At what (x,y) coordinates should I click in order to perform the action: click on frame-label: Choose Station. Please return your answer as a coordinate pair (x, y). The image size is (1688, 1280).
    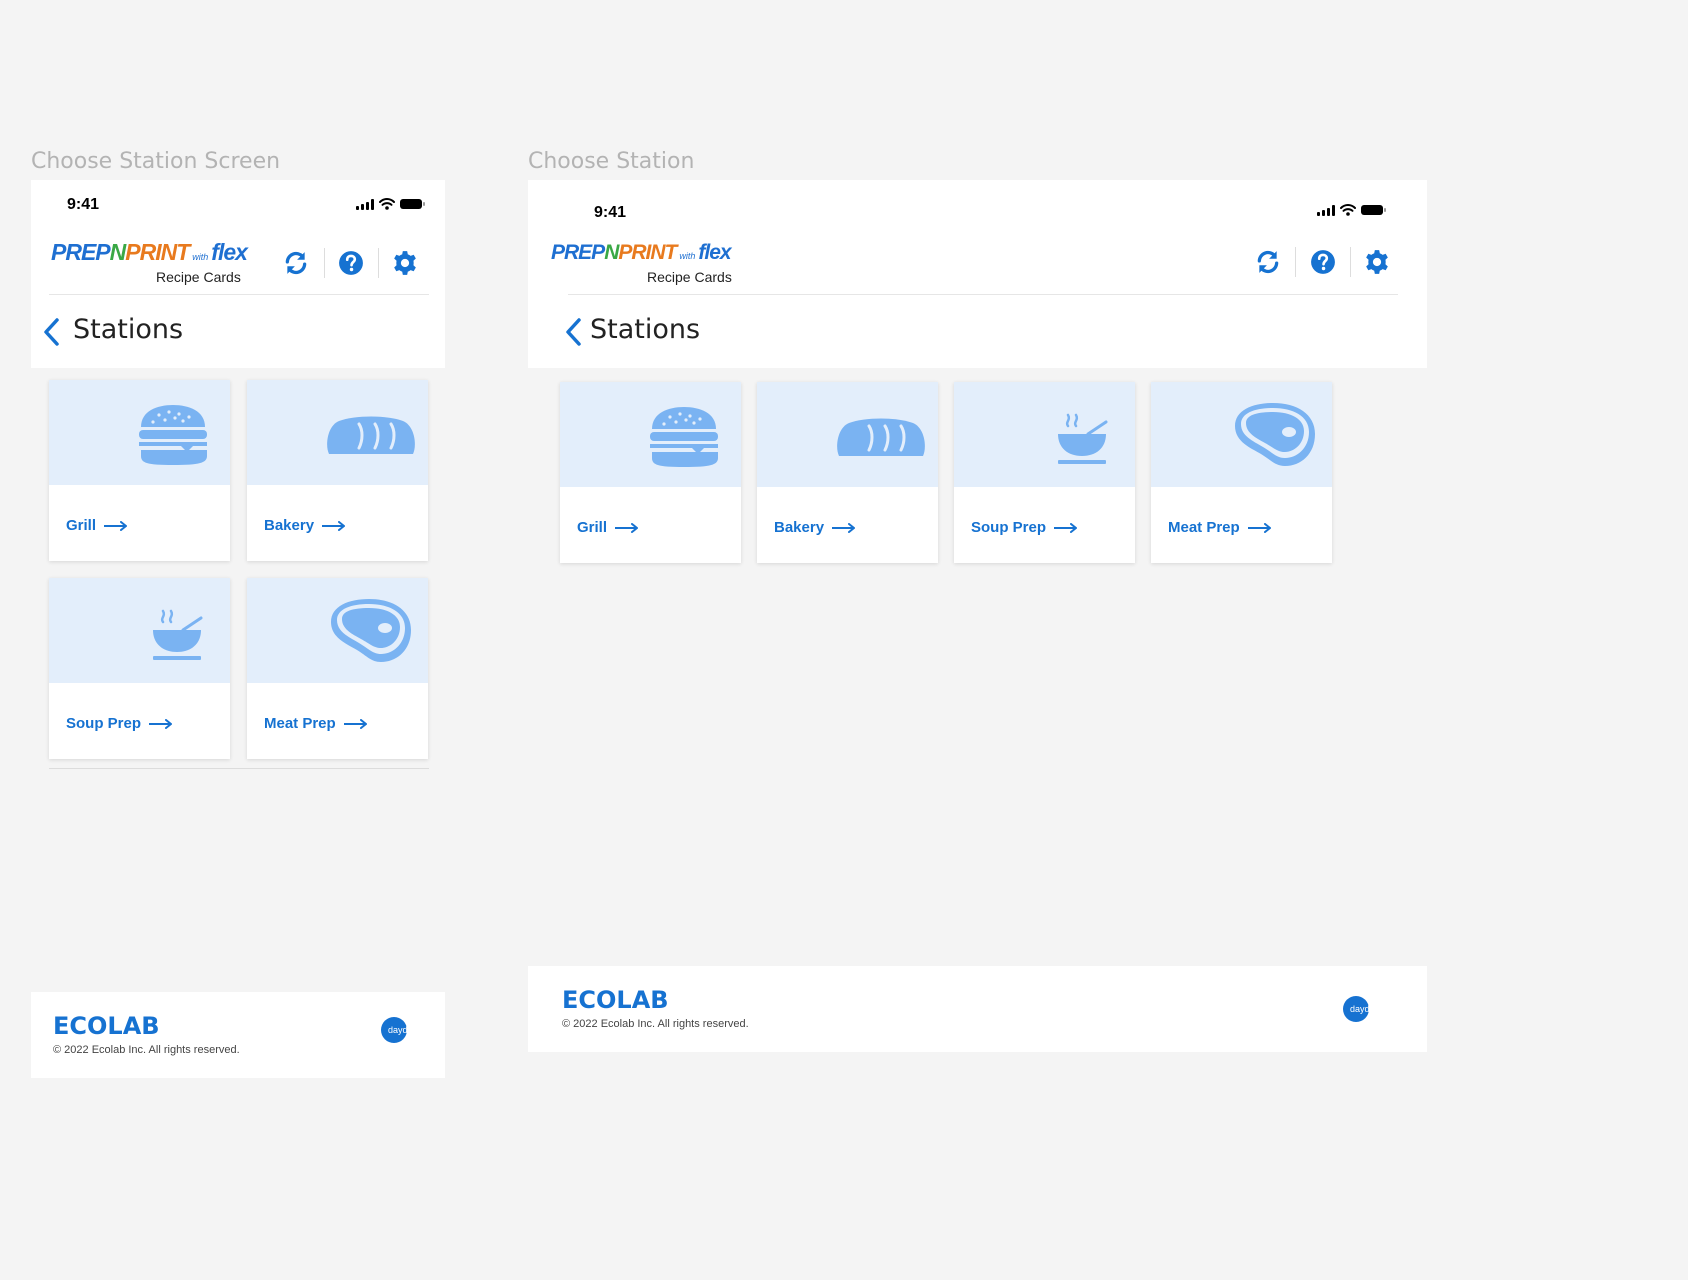
    Looking at the image, I should click on (611, 161).